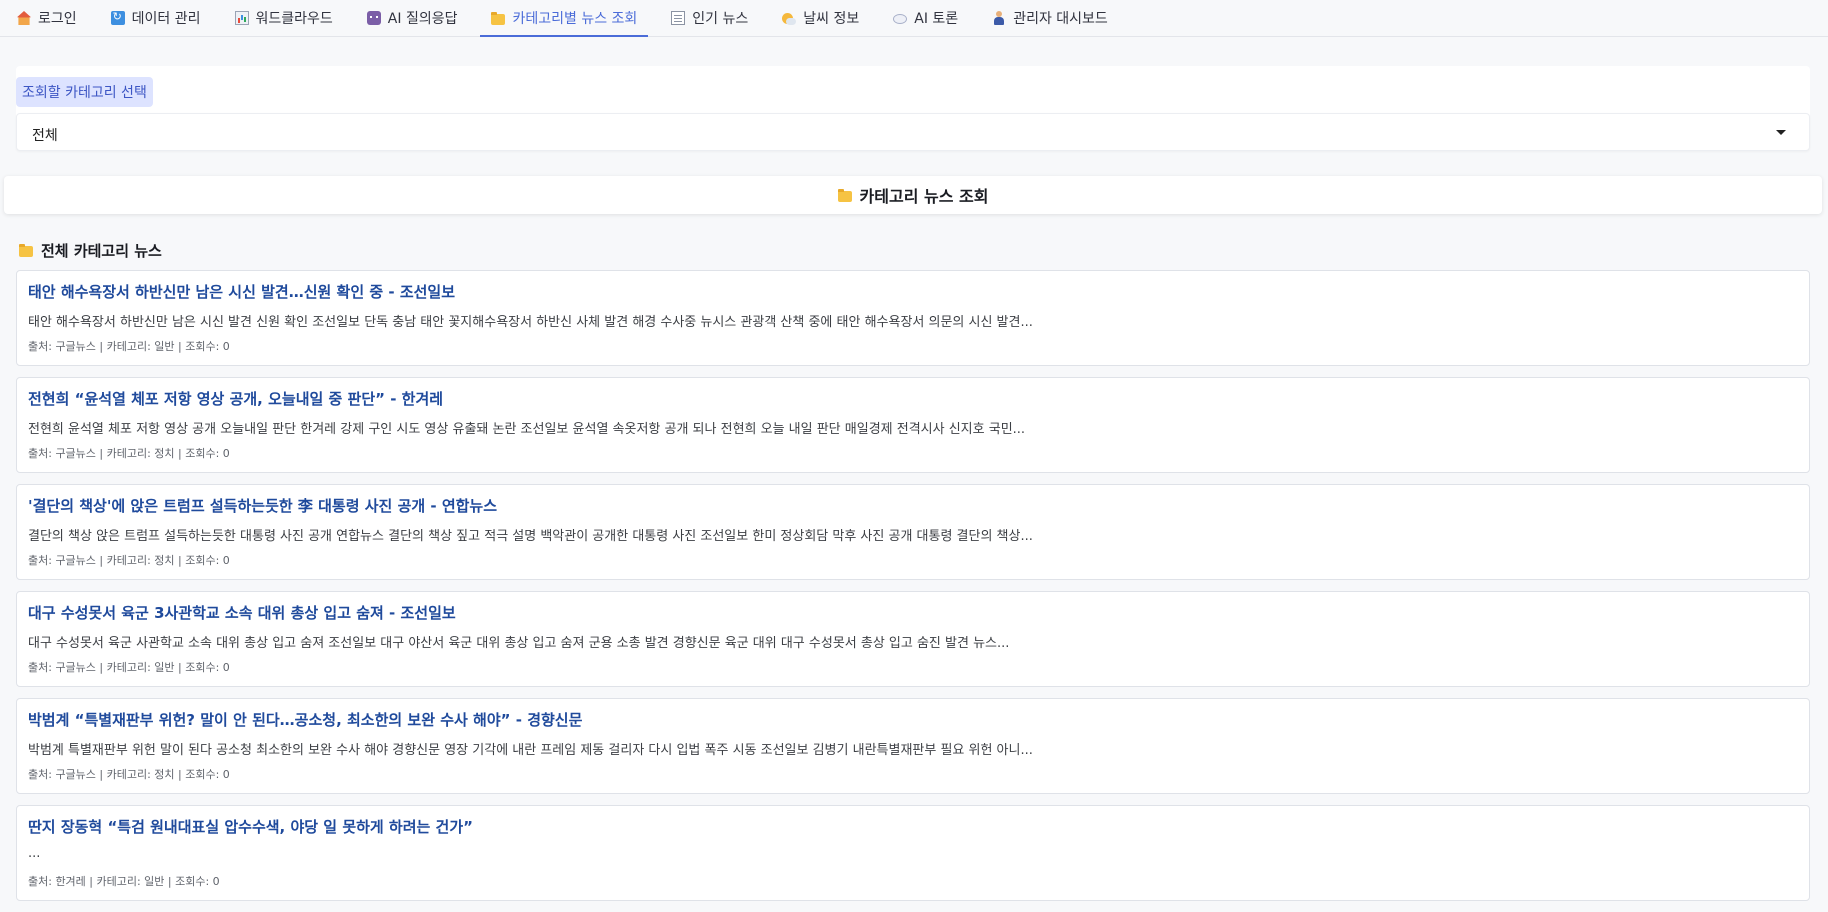  I want to click on news-title-link: 전현희 “윤석열 체포 저항 영상 공개, 오늘내일 중 판단” - 한겨레, so click(235, 398).